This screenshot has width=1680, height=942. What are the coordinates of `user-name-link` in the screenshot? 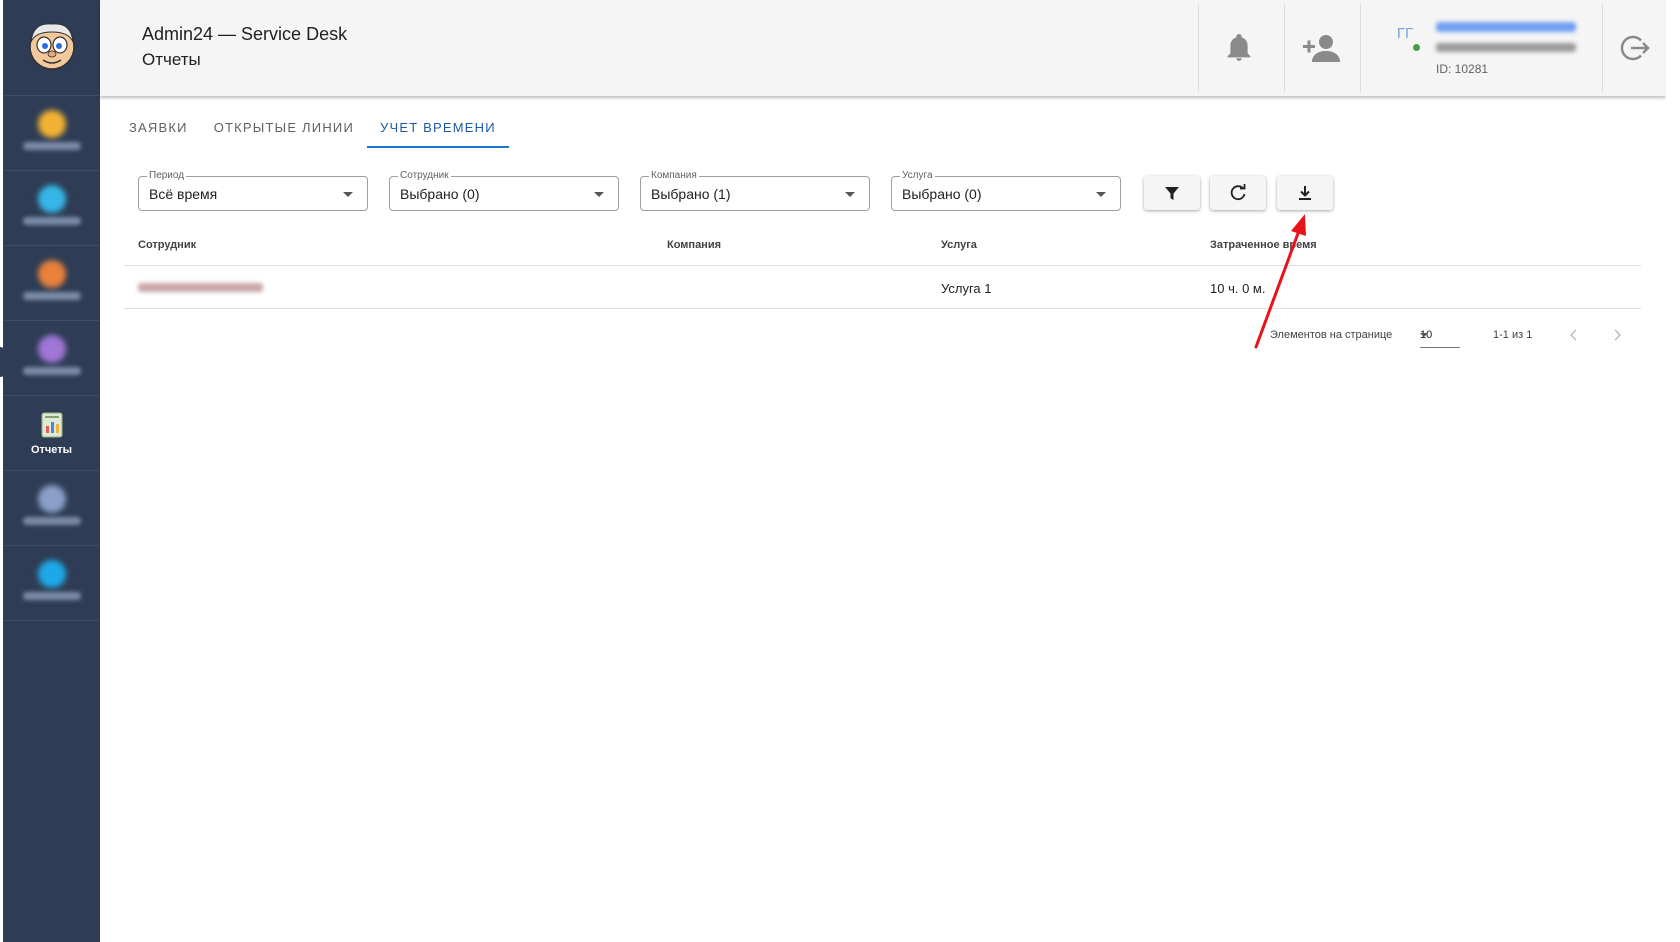 It's located at (1506, 27).